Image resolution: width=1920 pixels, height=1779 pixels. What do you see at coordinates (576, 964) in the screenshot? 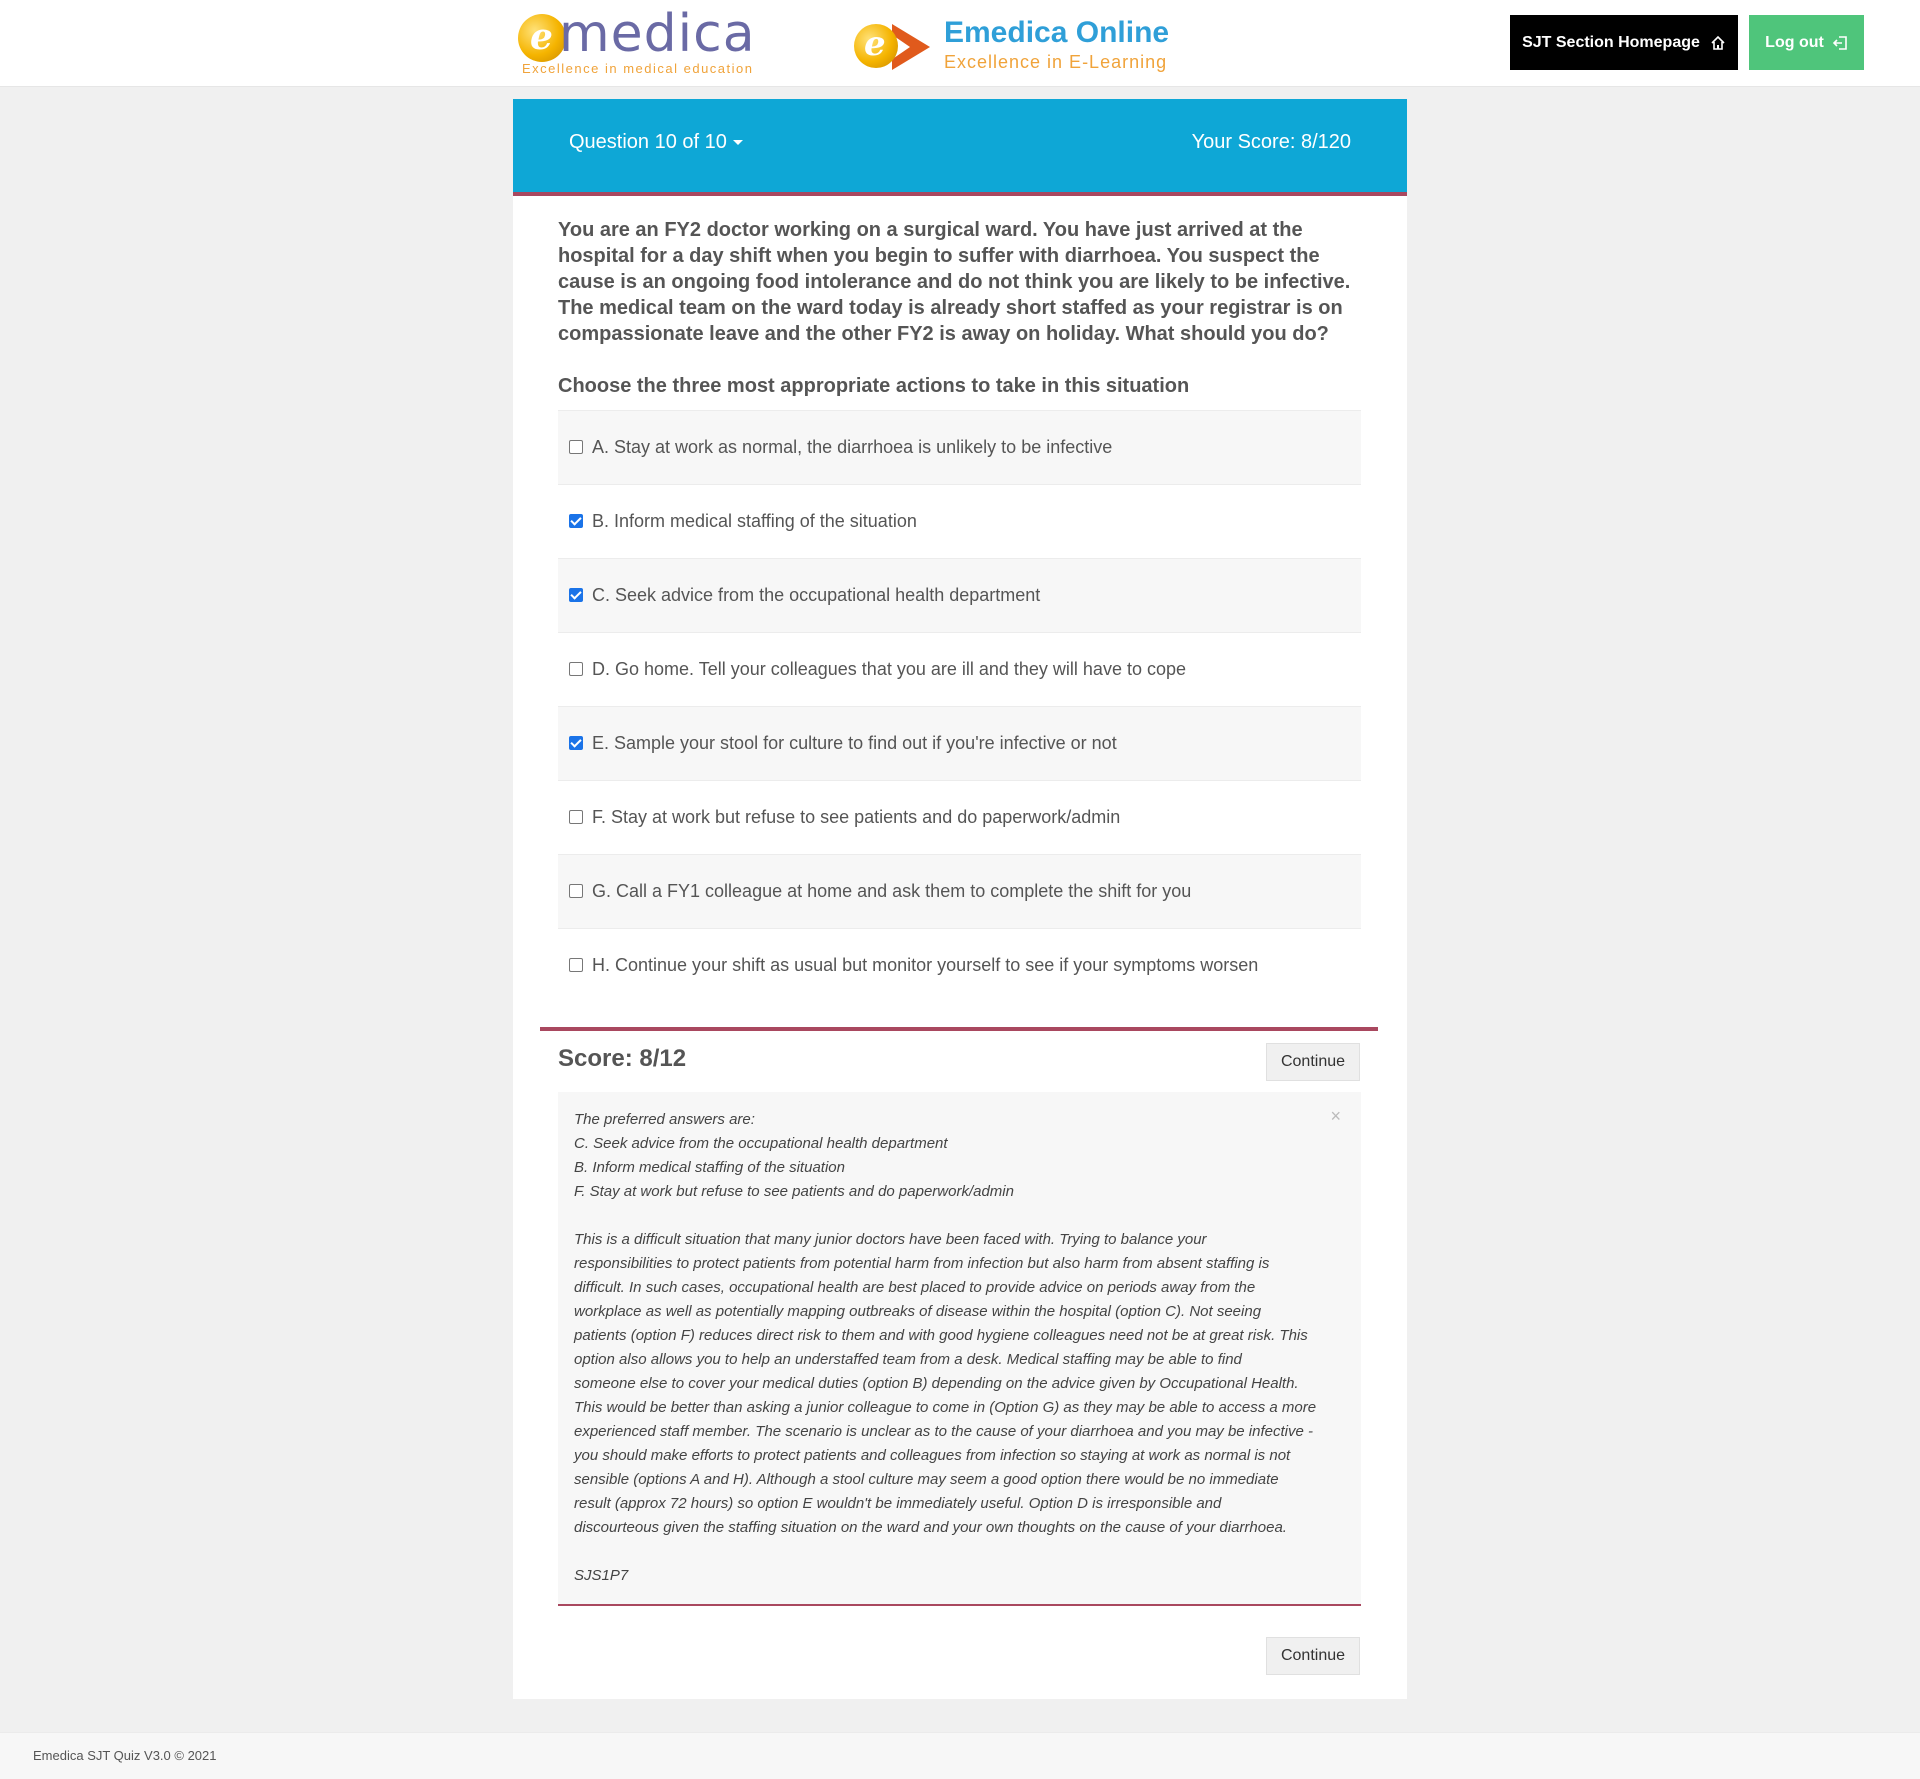
I see `option-h-checkbox` at bounding box center [576, 964].